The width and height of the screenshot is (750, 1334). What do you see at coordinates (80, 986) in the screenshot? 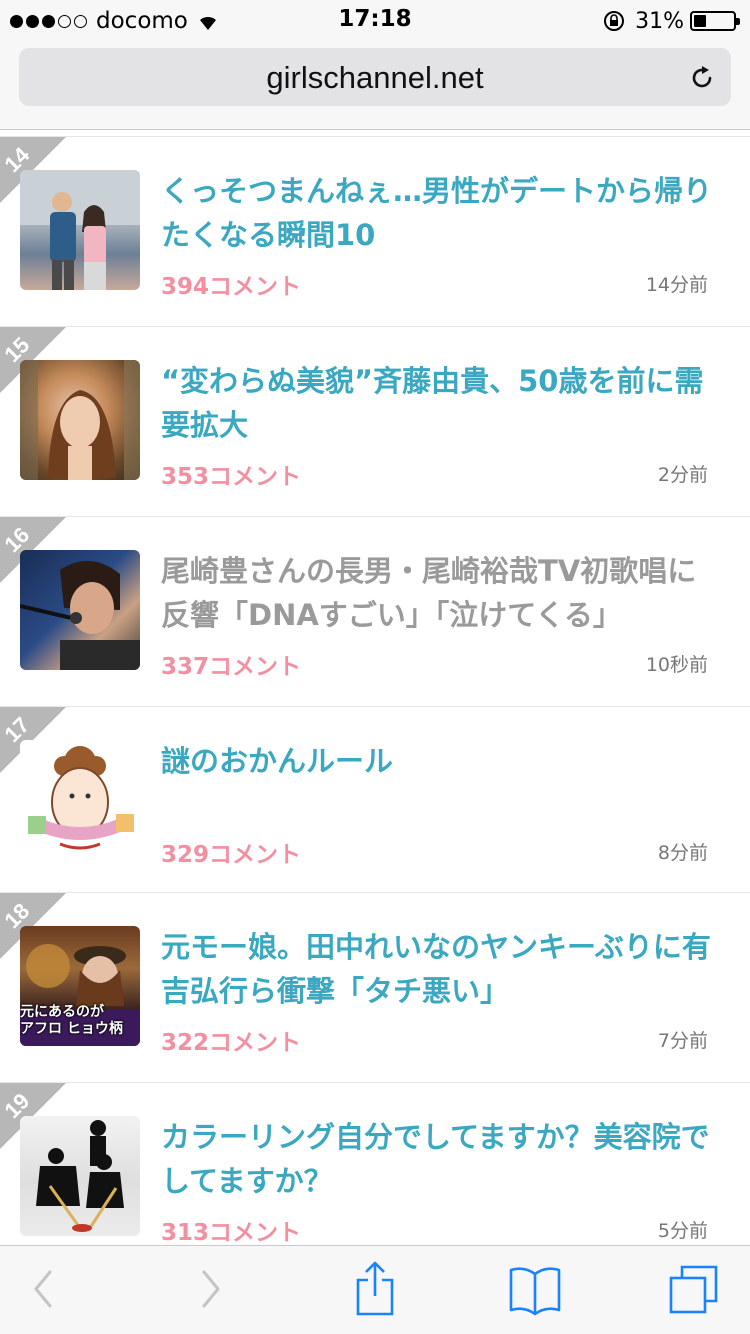
I see `thumbnail-image: 元にあるのが アフロ ヒョウ柄` at bounding box center [80, 986].